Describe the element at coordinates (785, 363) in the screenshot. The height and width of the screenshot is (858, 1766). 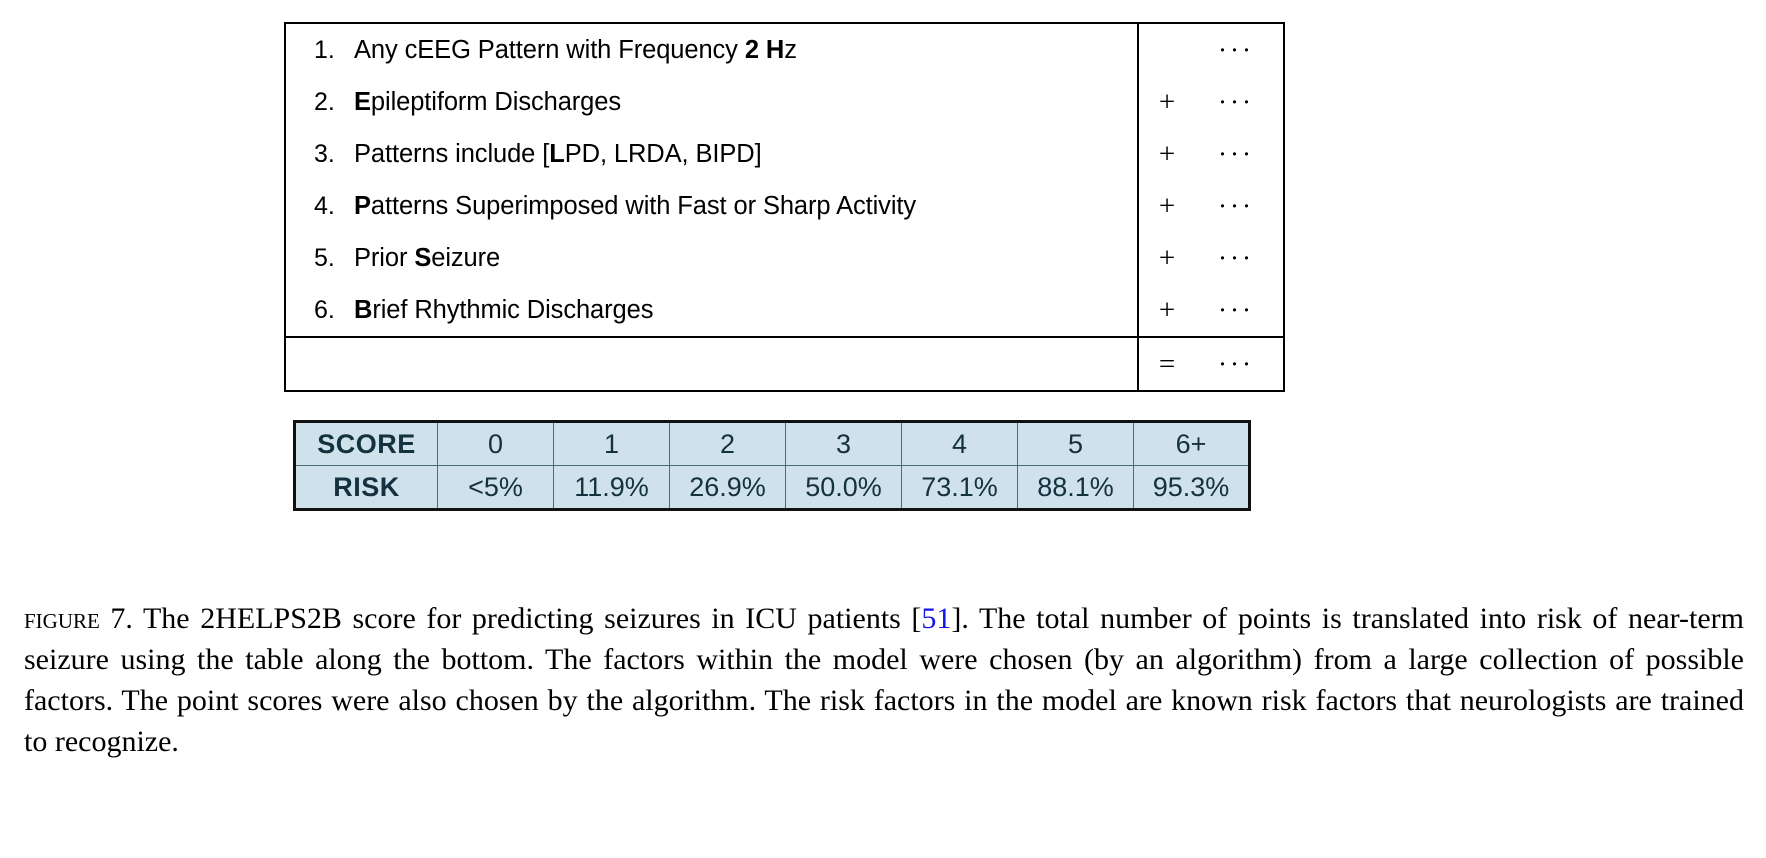
I see `table-row-total: SCORE` at that location.